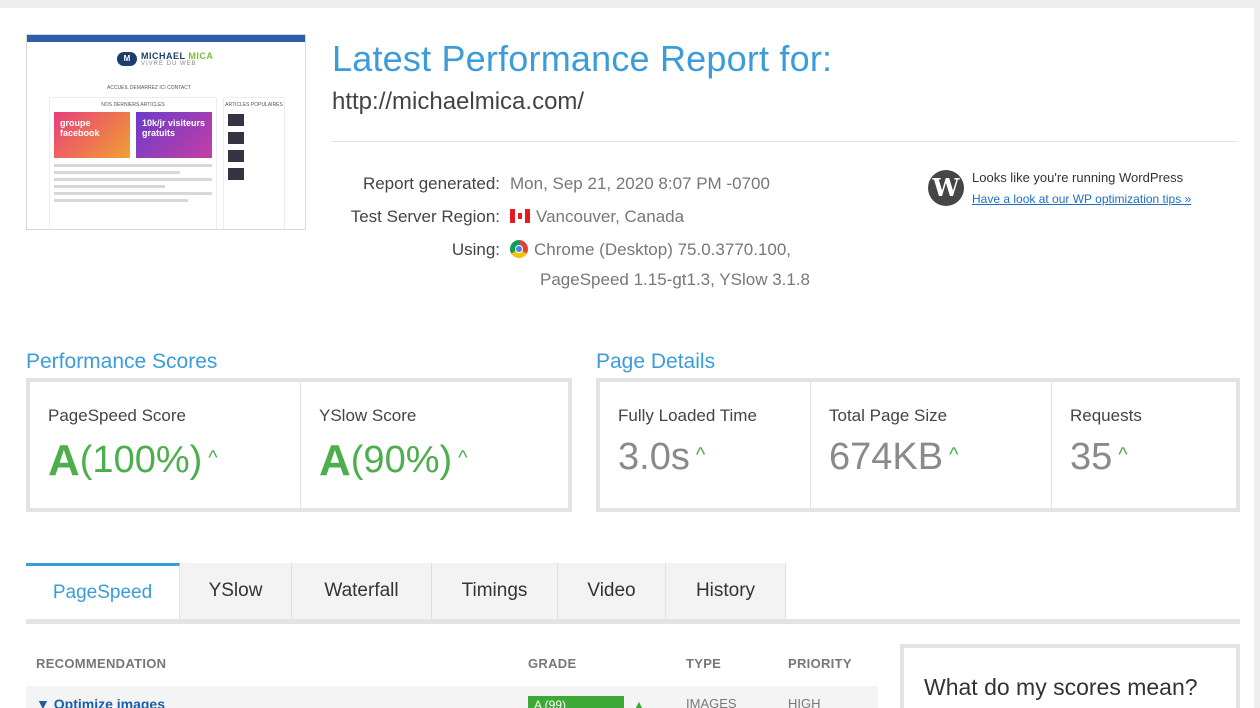  Describe the element at coordinates (335, 460) in the screenshot. I see `yslow-grade: A` at that location.